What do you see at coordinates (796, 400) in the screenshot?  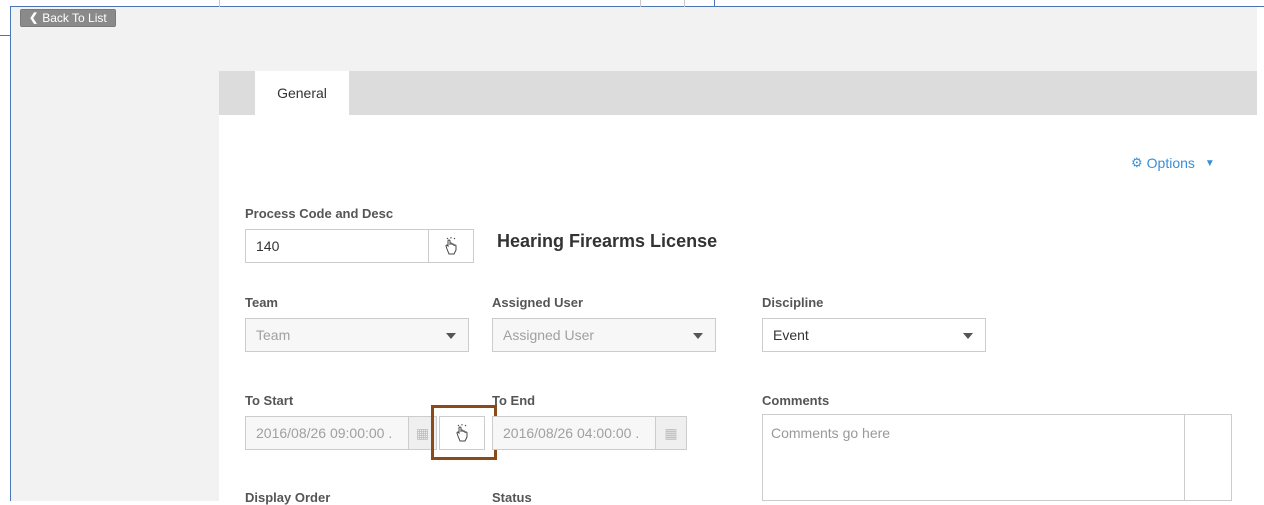 I see `comments-label: Comments` at bounding box center [796, 400].